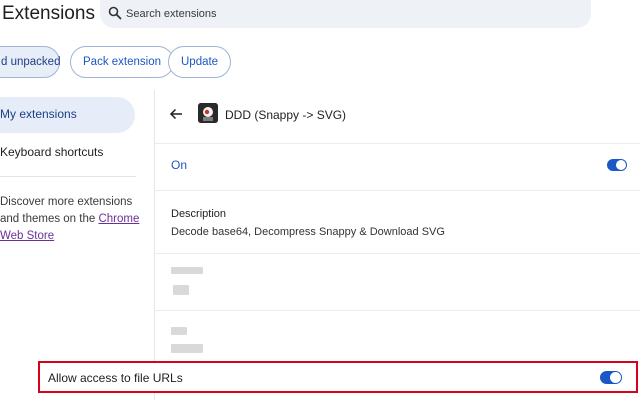  I want to click on search-input, so click(351, 14).